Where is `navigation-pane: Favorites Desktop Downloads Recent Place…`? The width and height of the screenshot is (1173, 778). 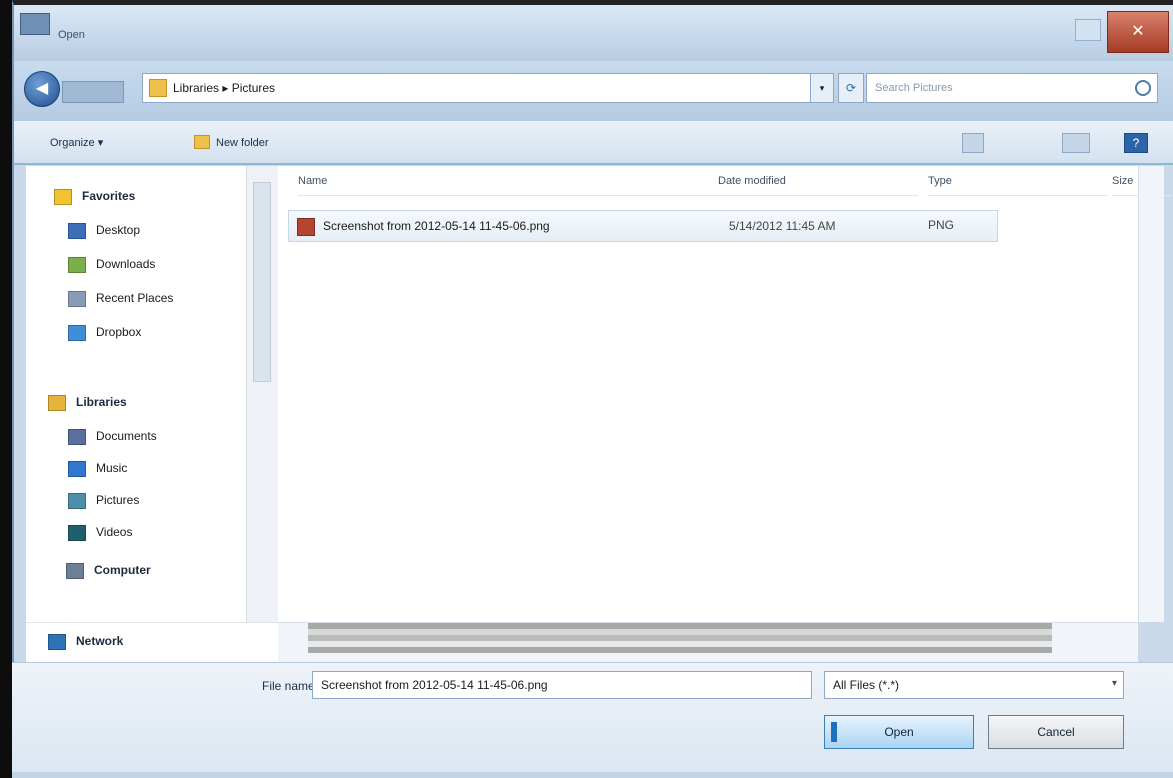
navigation-pane: Favorites Desktop Downloads Recent Place… is located at coordinates (136, 394).